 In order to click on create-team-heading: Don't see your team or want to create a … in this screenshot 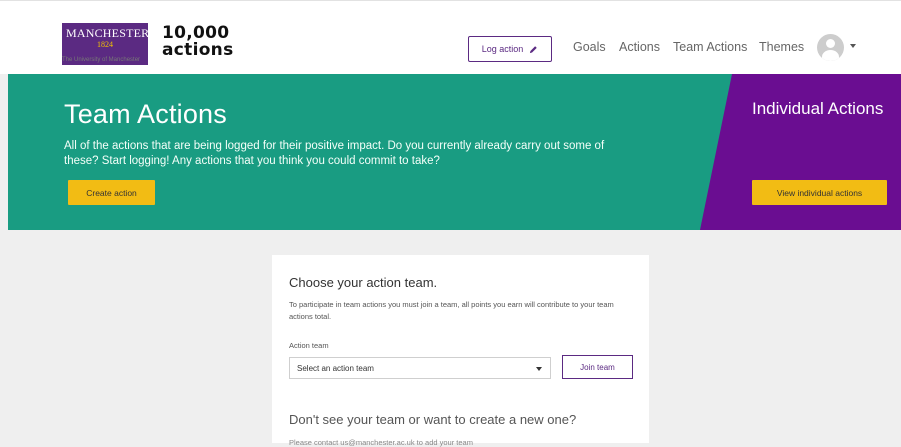, I will do `click(433, 419)`.